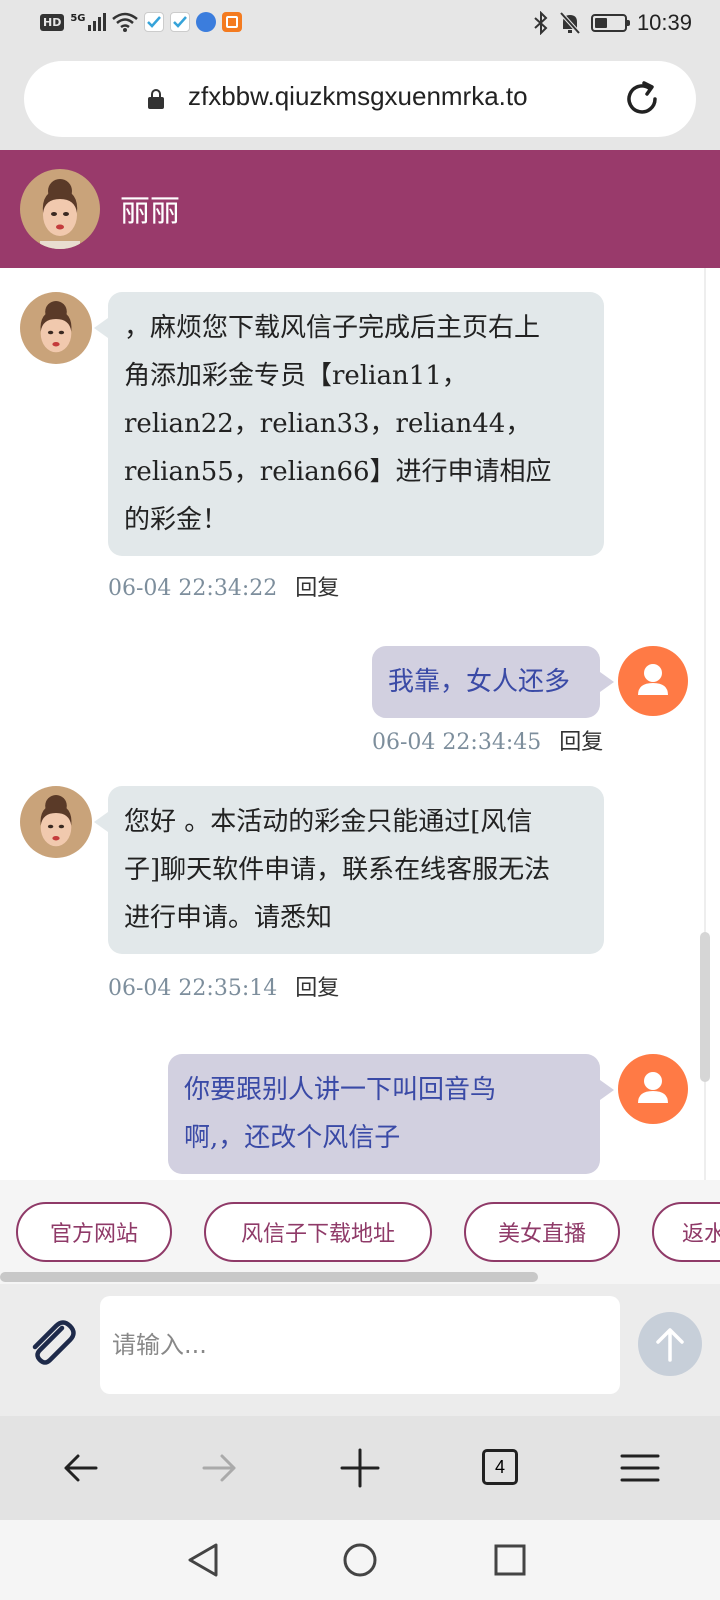  What do you see at coordinates (296, 376) in the screenshot?
I see `message-line: 角添加彩金专员【relian11，` at bounding box center [296, 376].